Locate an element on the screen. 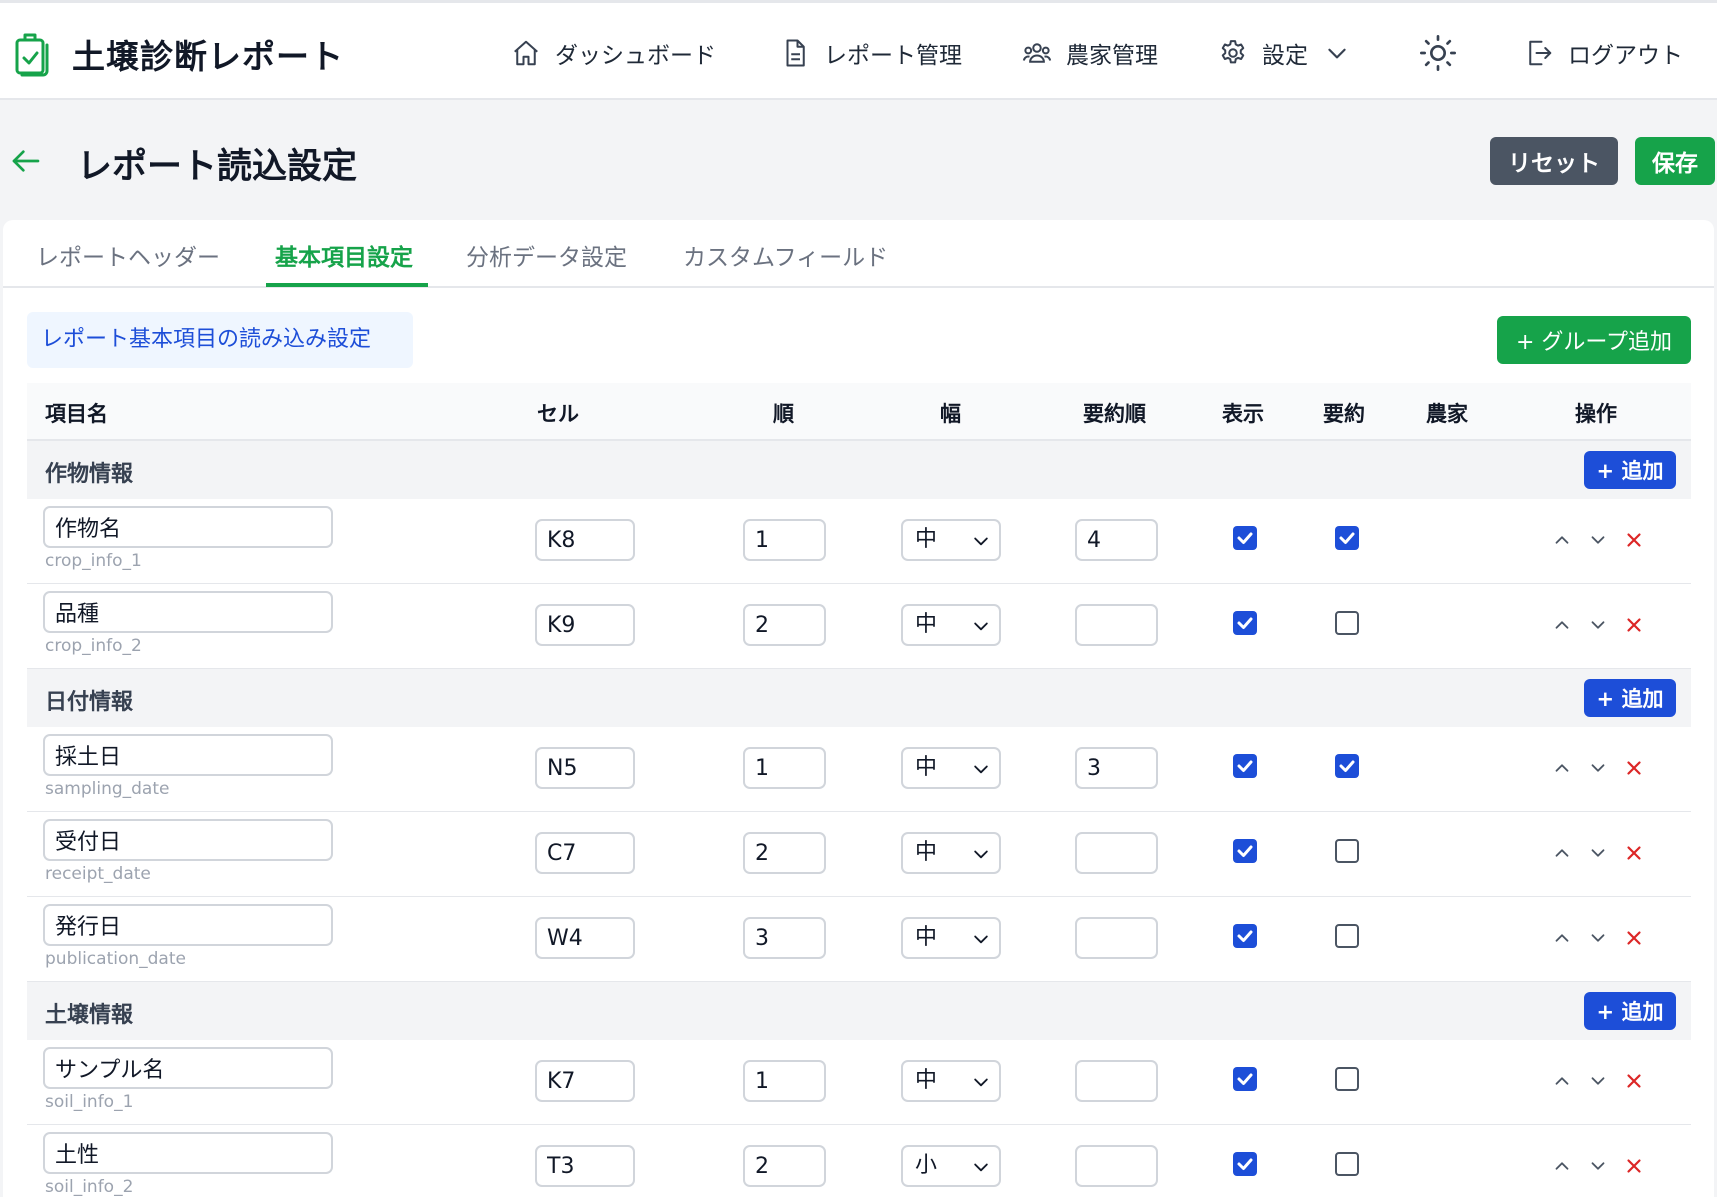  add-group-button: + グループ追加 is located at coordinates (1594, 340).